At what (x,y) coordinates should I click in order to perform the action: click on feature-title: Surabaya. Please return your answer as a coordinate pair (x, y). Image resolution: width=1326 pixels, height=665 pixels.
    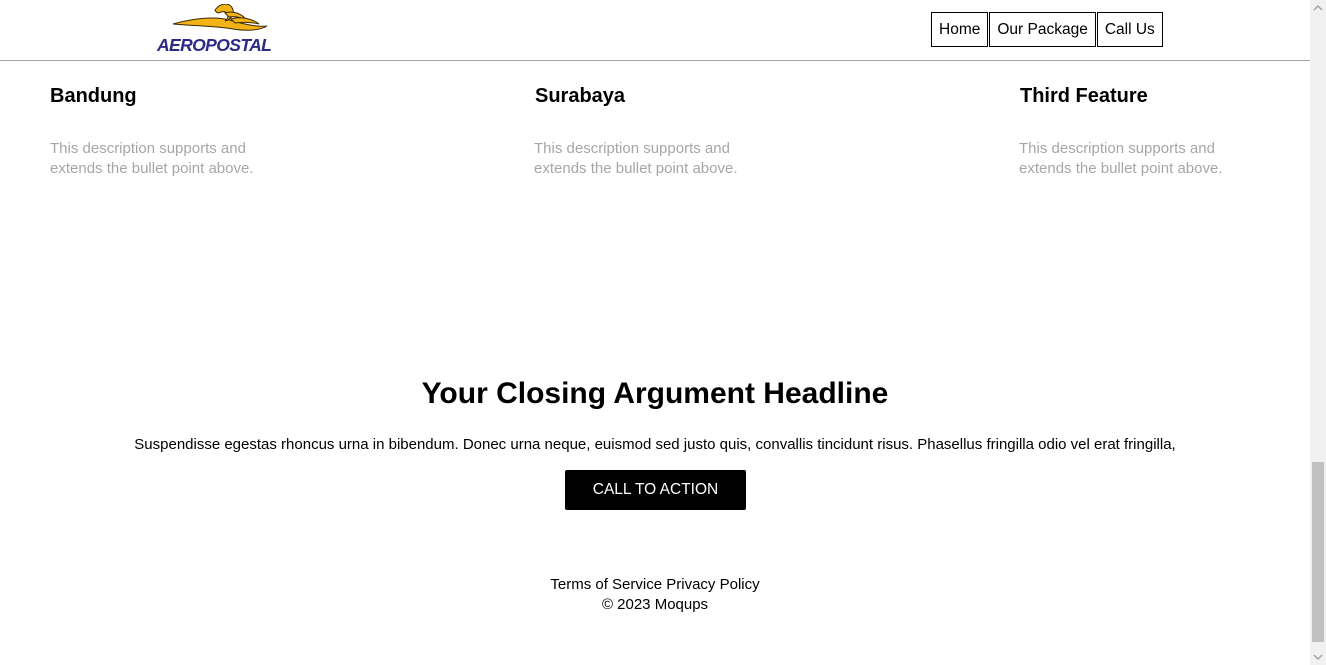
    Looking at the image, I should click on (580, 96).